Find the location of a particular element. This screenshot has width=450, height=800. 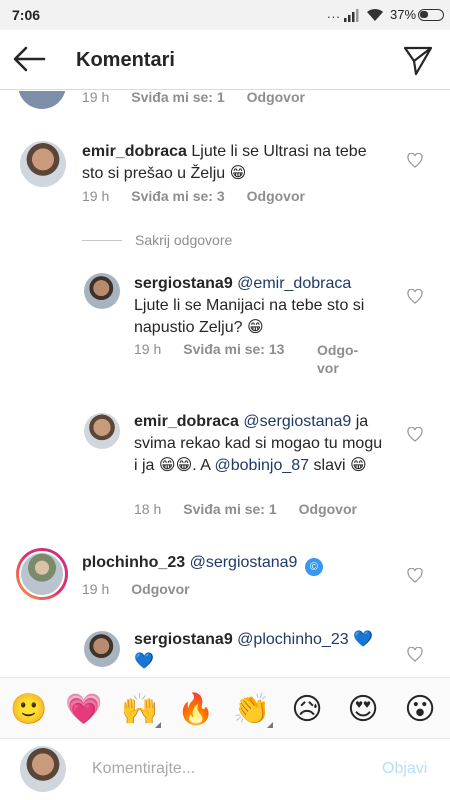

comment: plochinho_23 @sergiostana9 © 19 h Odgovor is located at coordinates (225, 581).